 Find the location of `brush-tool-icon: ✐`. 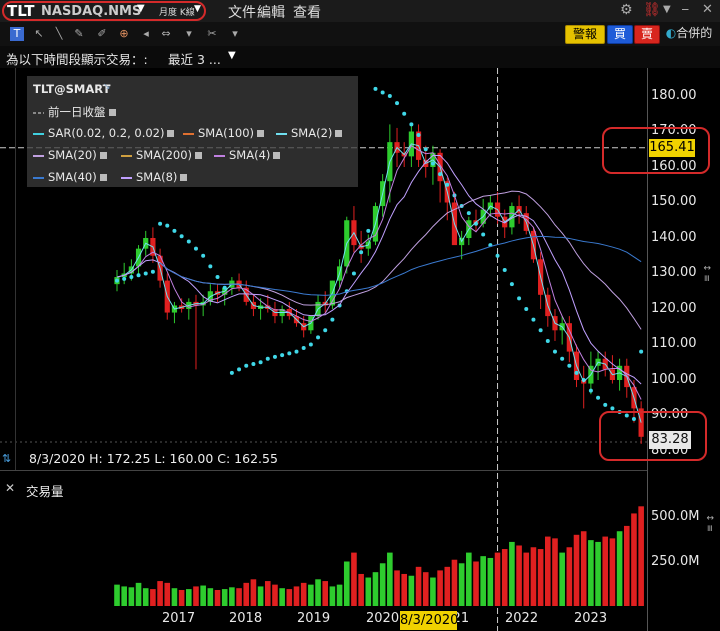

brush-tool-icon: ✐ is located at coordinates (102, 34).